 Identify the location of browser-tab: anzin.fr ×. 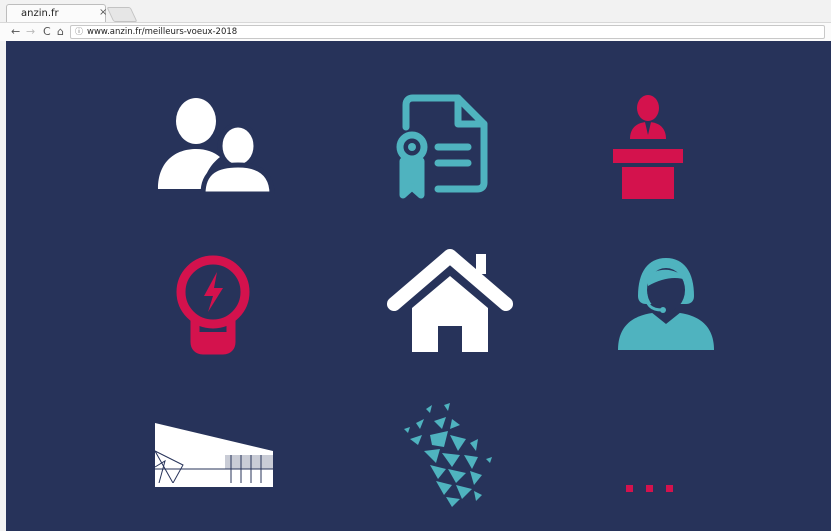
(56, 13).